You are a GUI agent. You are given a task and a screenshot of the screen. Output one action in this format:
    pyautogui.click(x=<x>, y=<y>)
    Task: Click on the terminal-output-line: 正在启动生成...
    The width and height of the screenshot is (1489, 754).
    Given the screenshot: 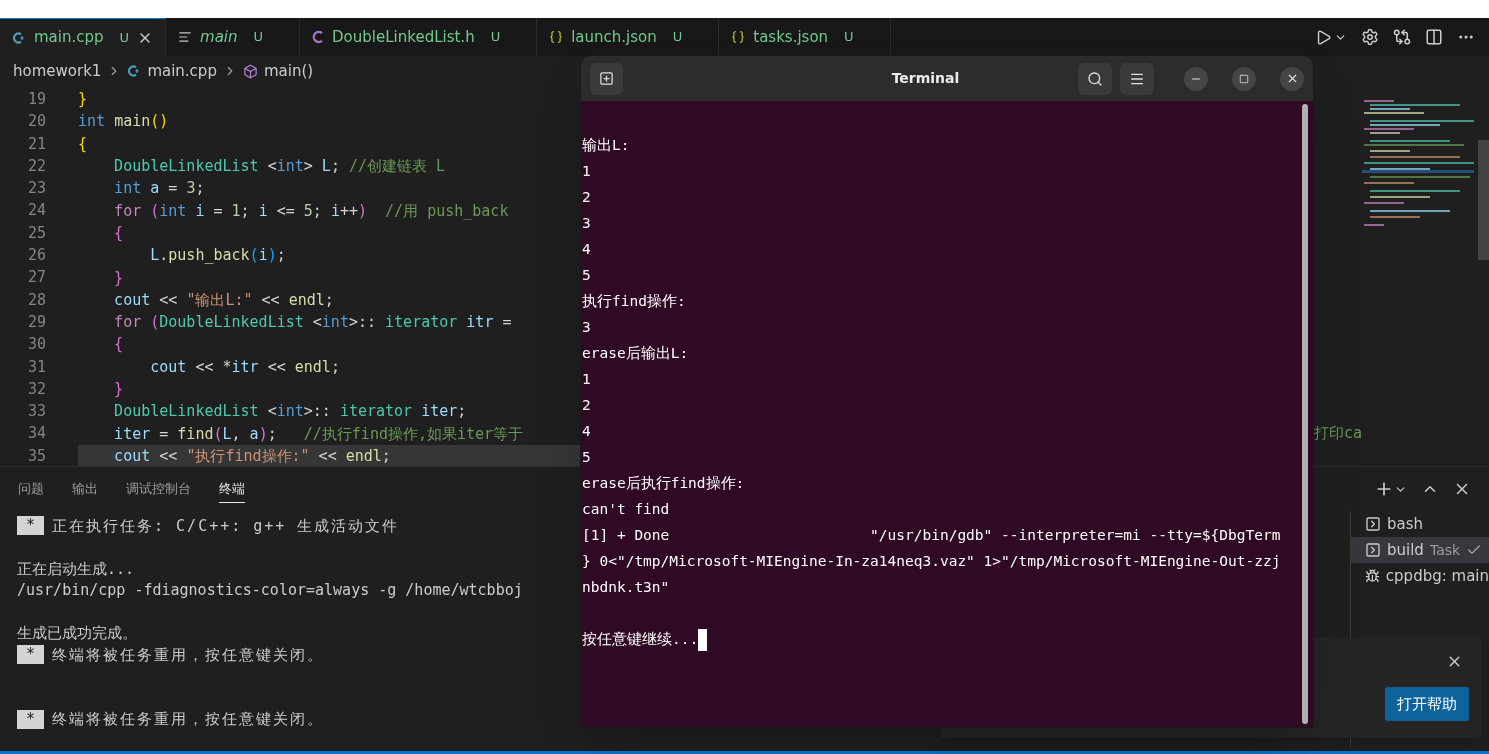 What is the action you would take?
    pyautogui.click(x=76, y=568)
    